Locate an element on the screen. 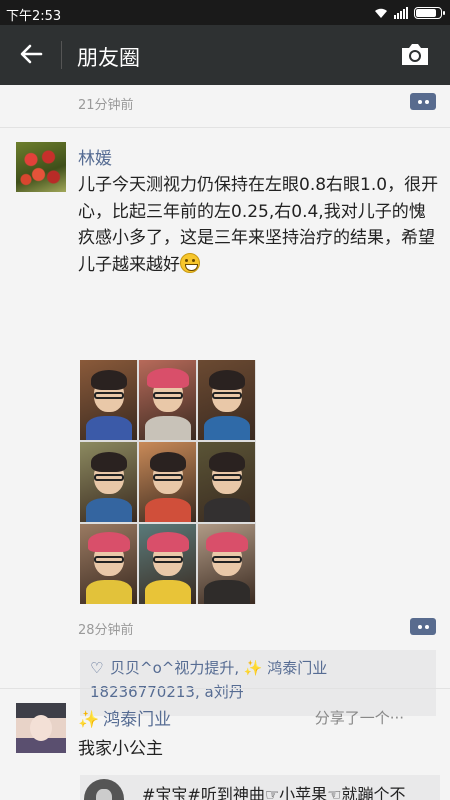  sparkle-icon: ✨ is located at coordinates (89, 720).